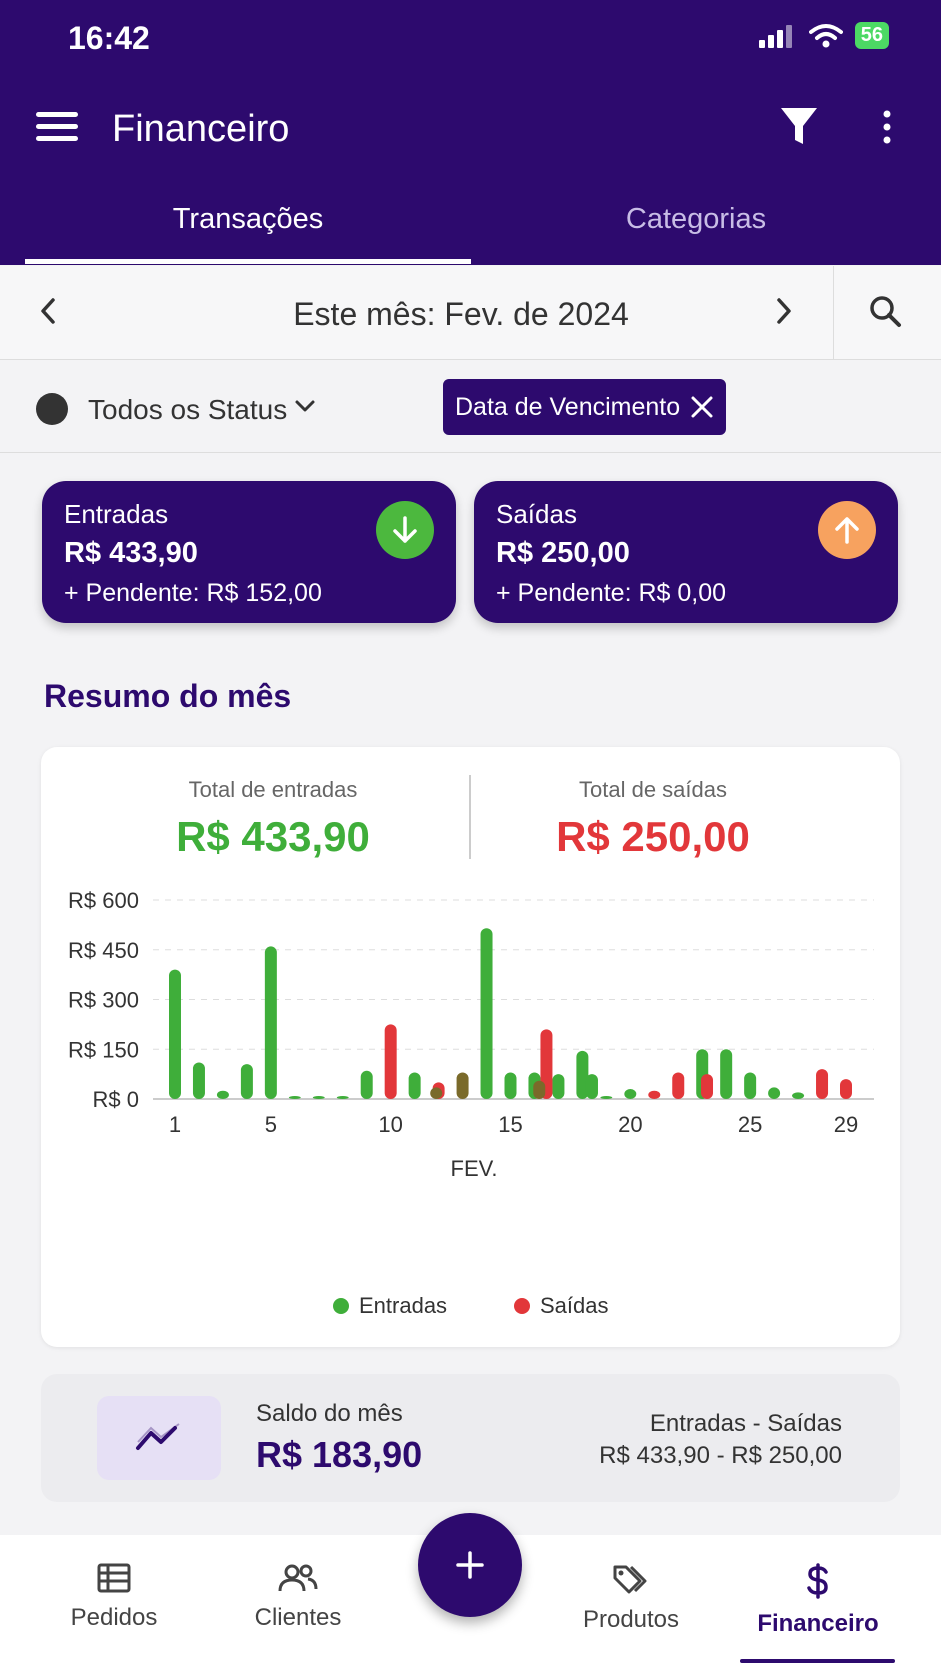 The height and width of the screenshot is (1672, 941). Describe the element at coordinates (403, 1305) in the screenshot. I see `legend-label: Entradas` at that location.